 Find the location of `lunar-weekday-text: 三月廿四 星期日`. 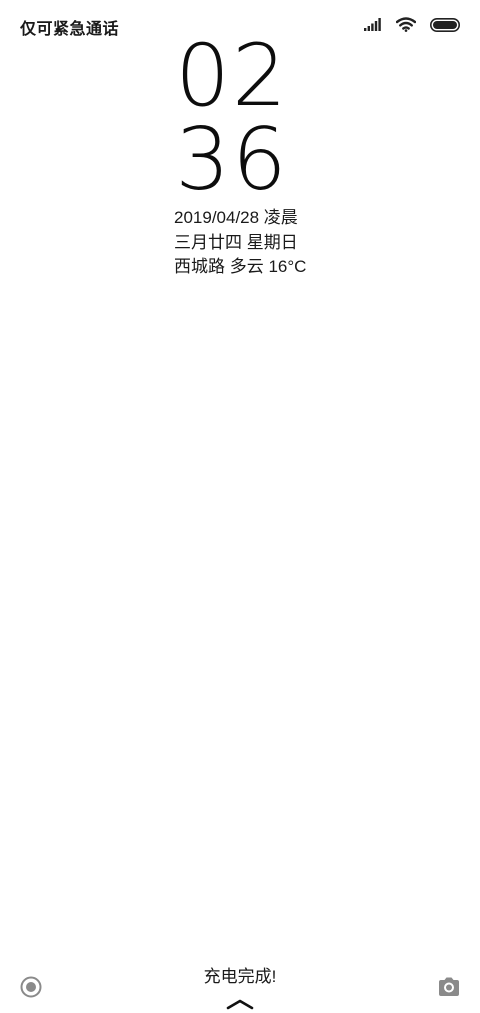

lunar-weekday-text: 三月廿四 星期日 is located at coordinates (236, 242).